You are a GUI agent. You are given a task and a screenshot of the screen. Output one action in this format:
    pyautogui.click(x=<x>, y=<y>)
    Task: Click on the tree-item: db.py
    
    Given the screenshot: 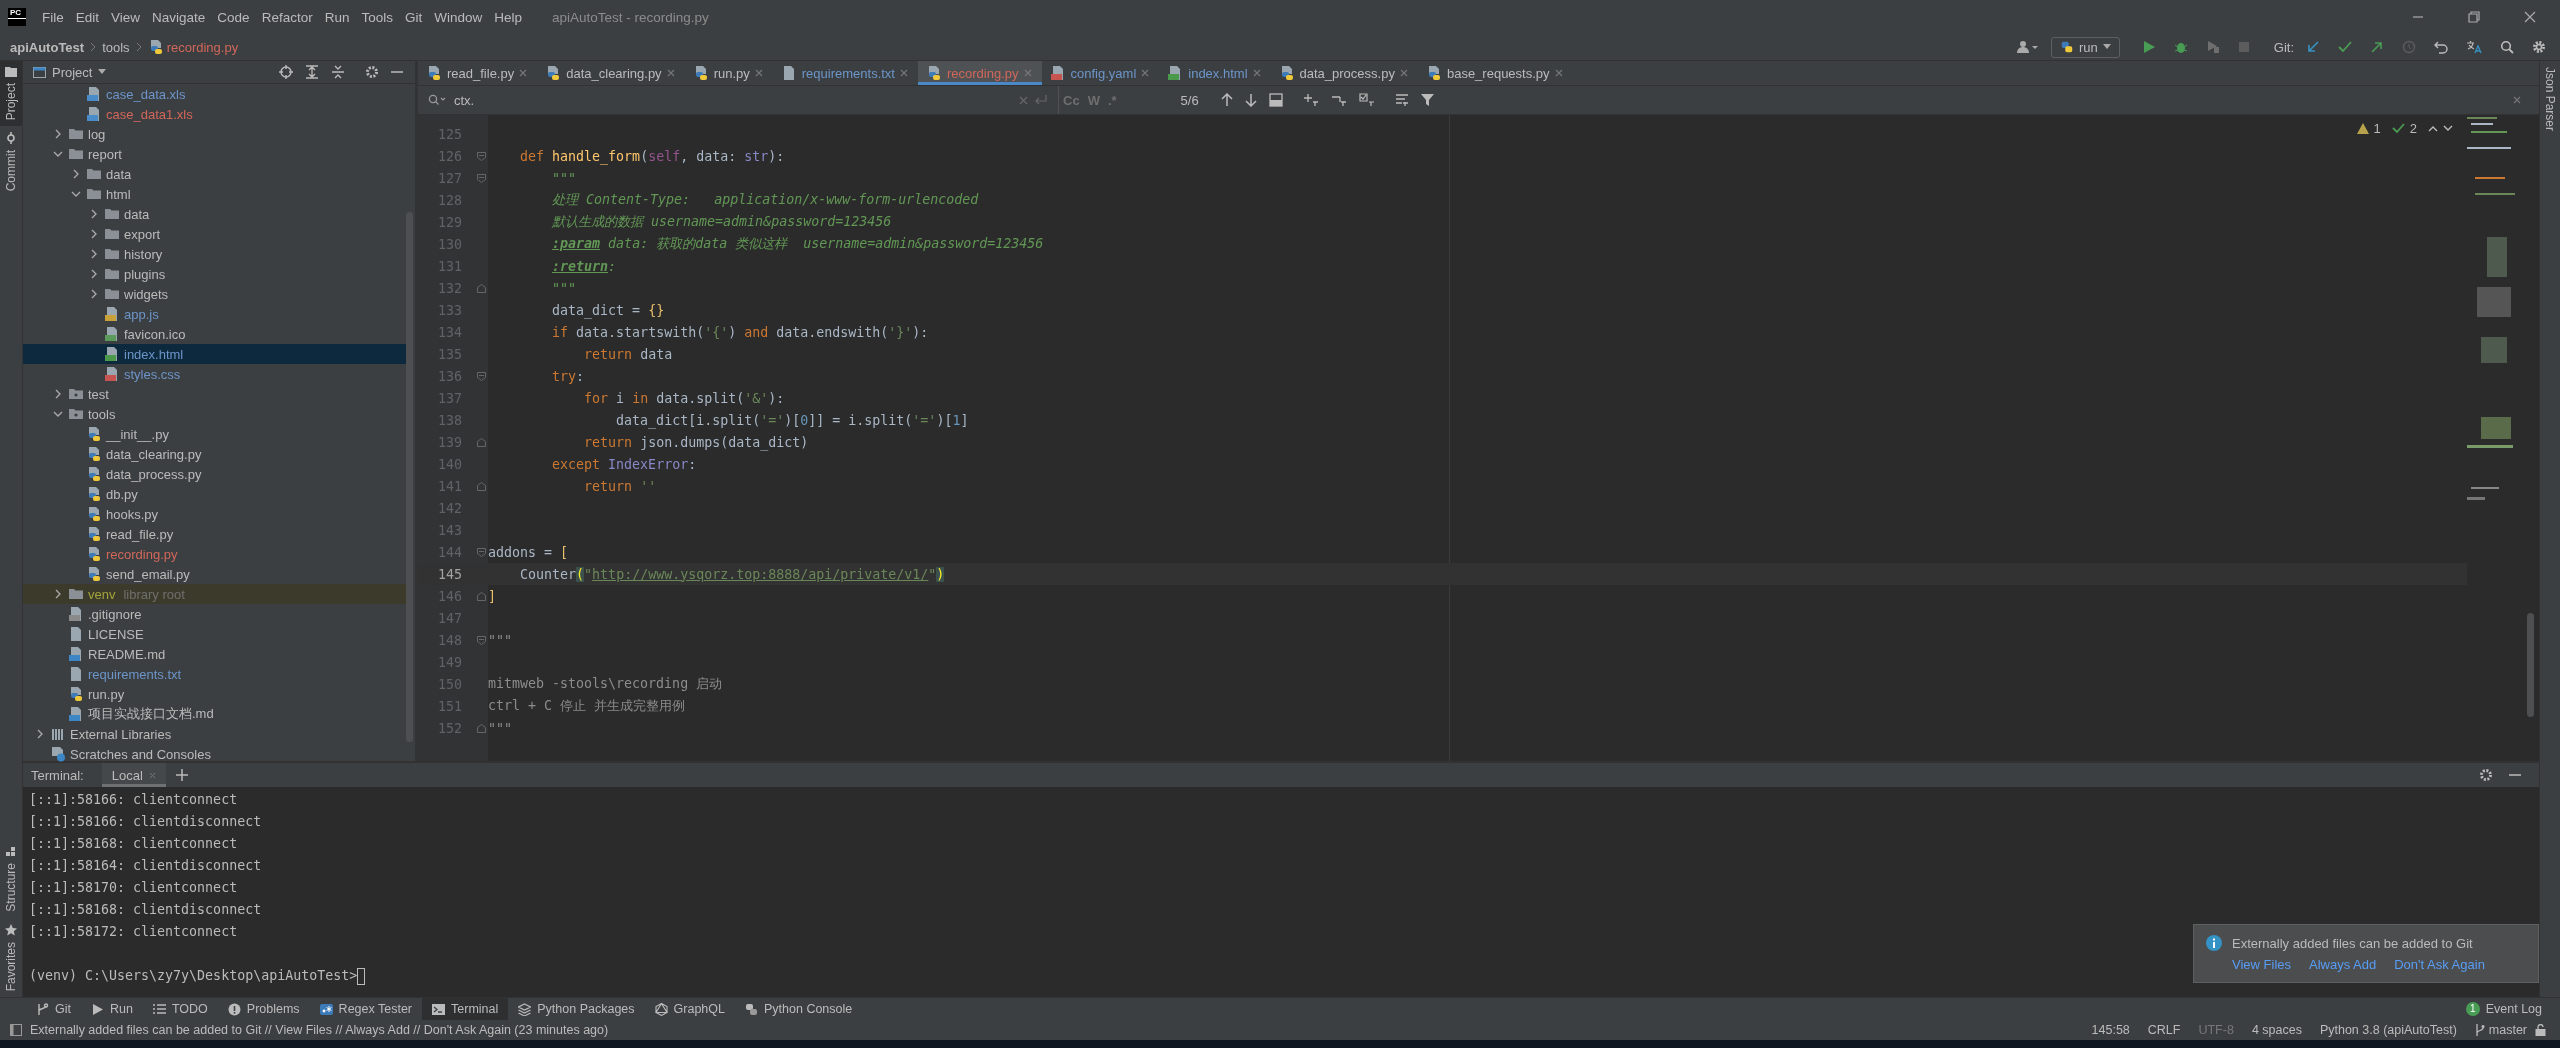 What is the action you would take?
    pyautogui.click(x=214, y=494)
    